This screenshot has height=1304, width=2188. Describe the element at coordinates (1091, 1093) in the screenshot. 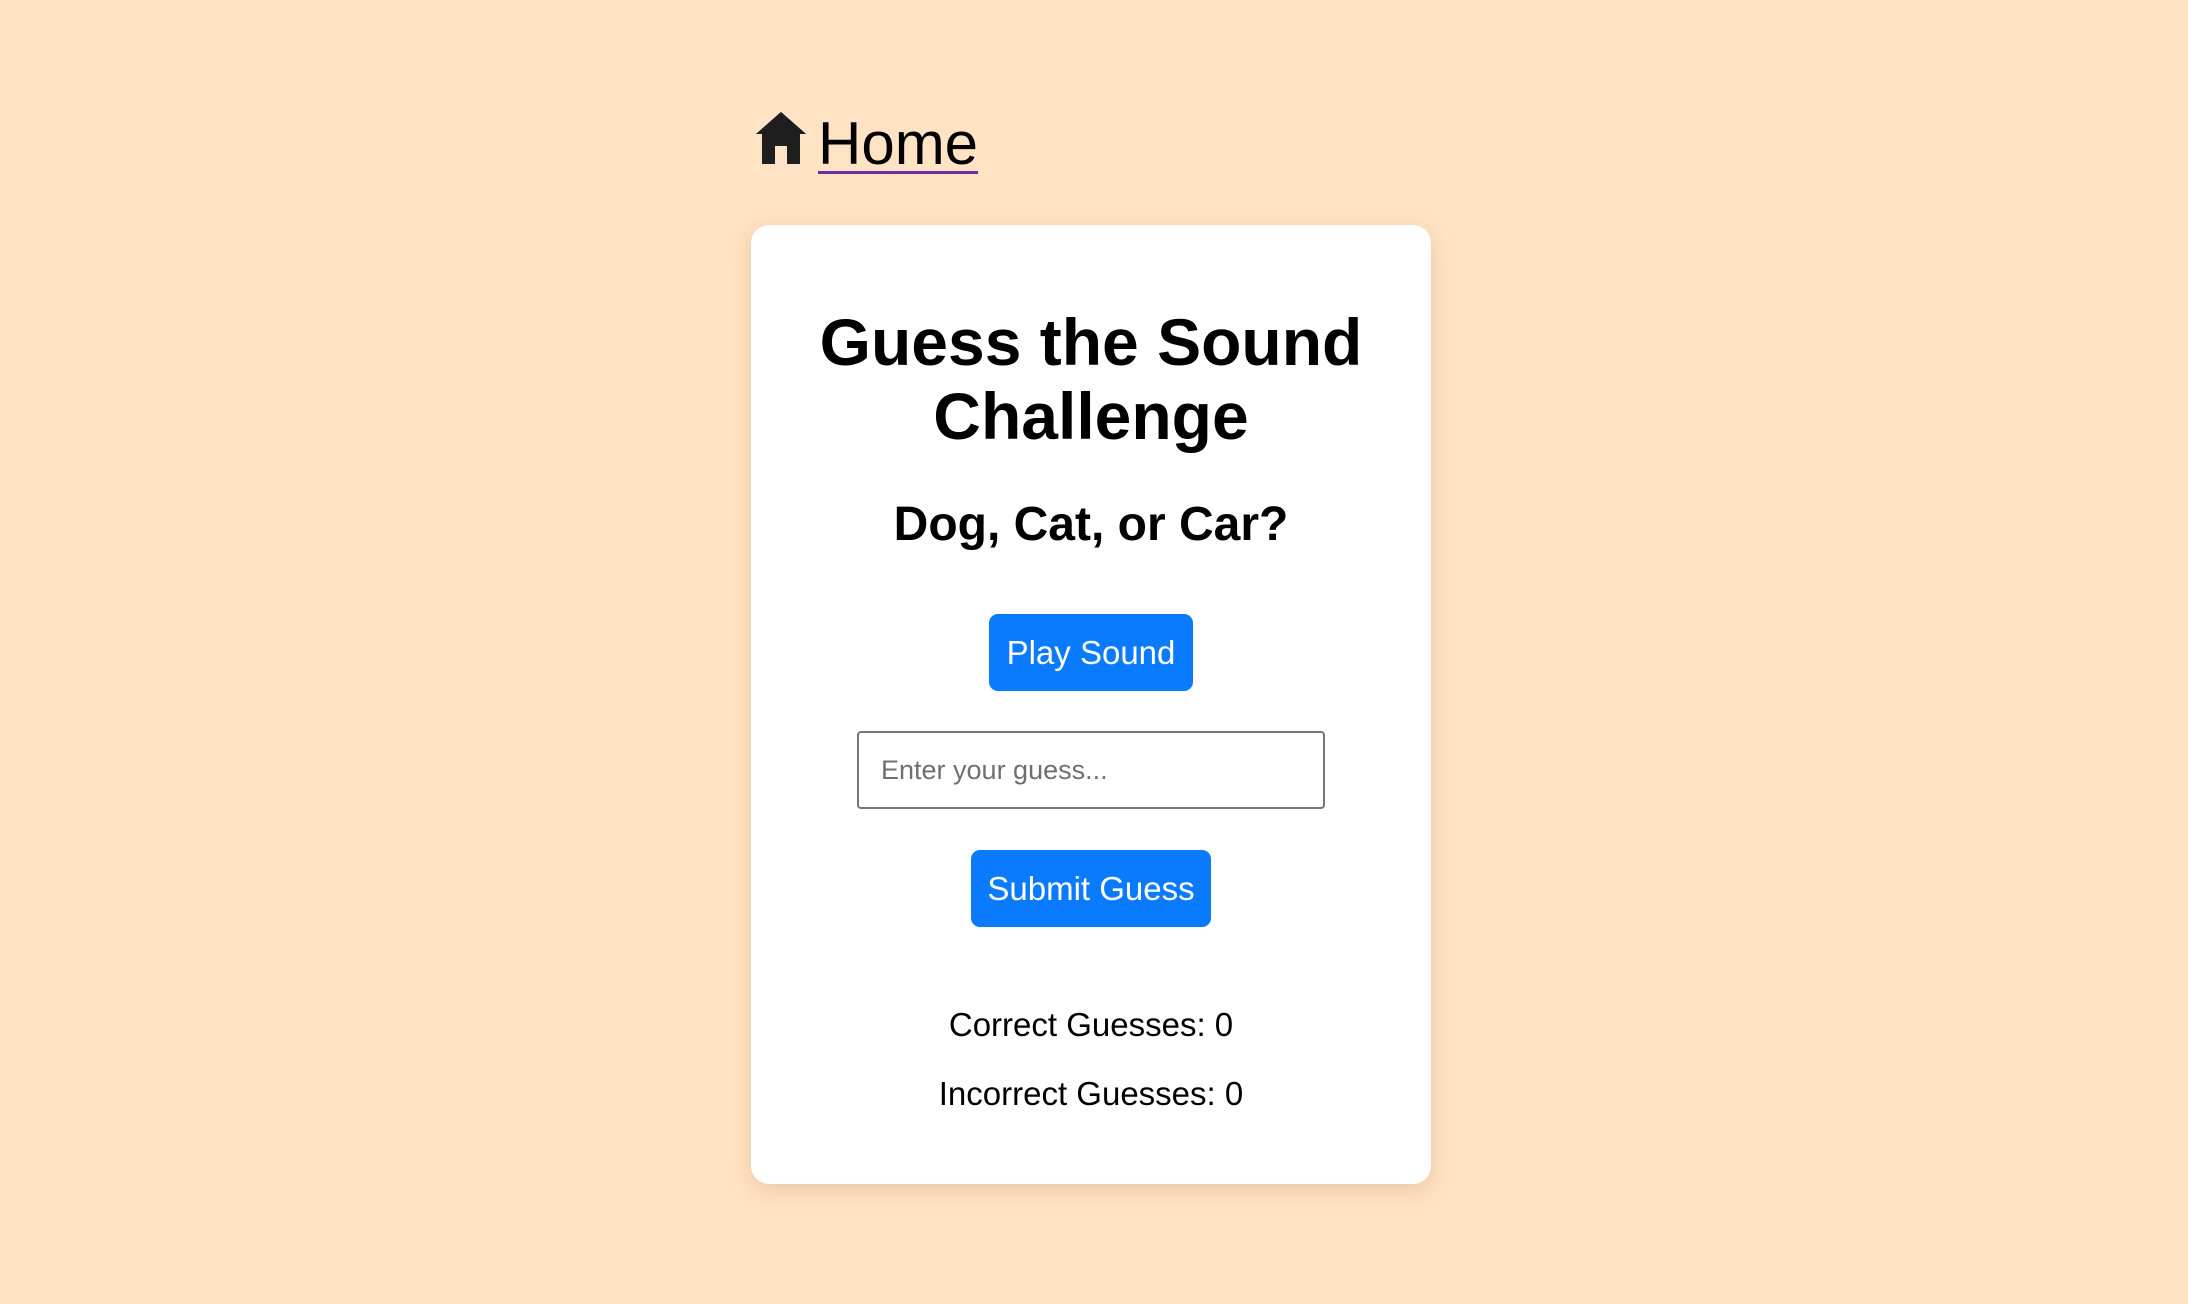

I see `incorrect-guesses-count: Incorrect Guesses: 0` at that location.